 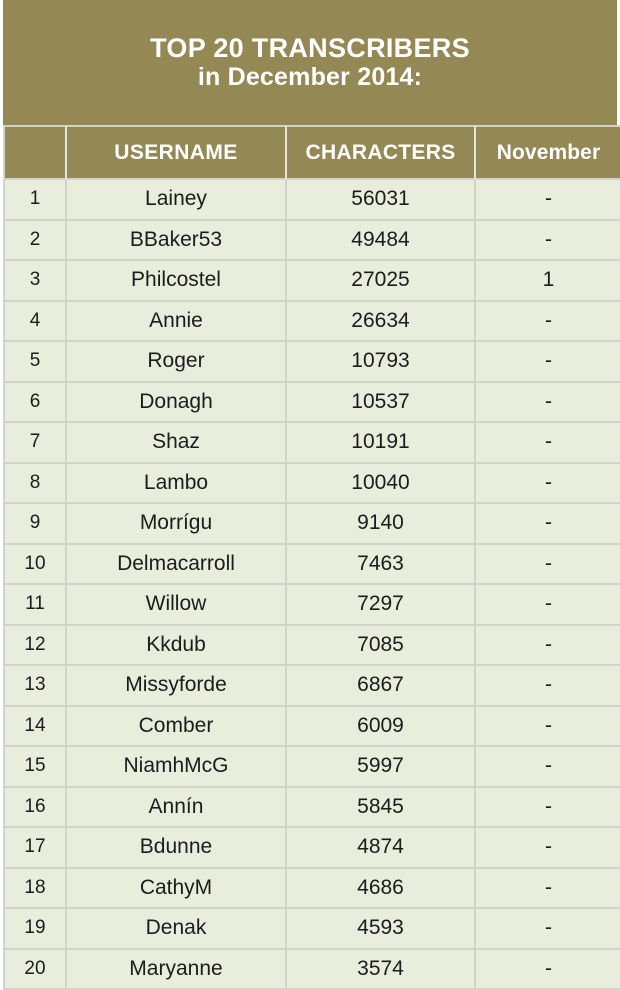 I want to click on cell-characters: 5845, so click(x=381, y=808).